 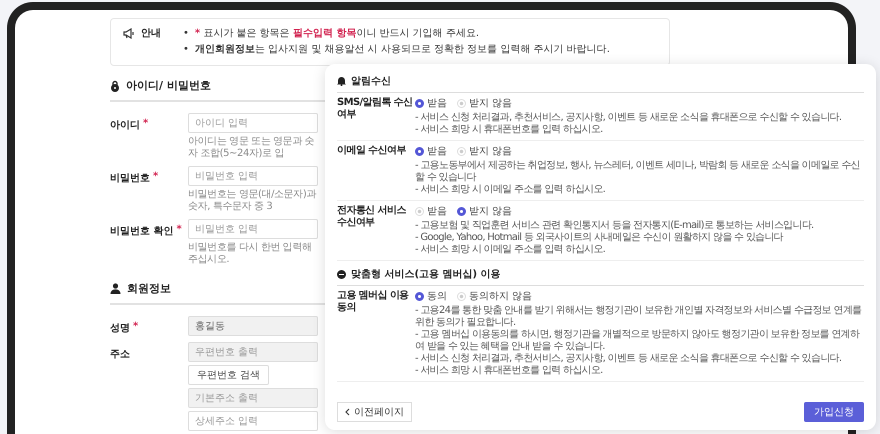 What do you see at coordinates (129, 33) in the screenshot?
I see `megaphone-icon` at bounding box center [129, 33].